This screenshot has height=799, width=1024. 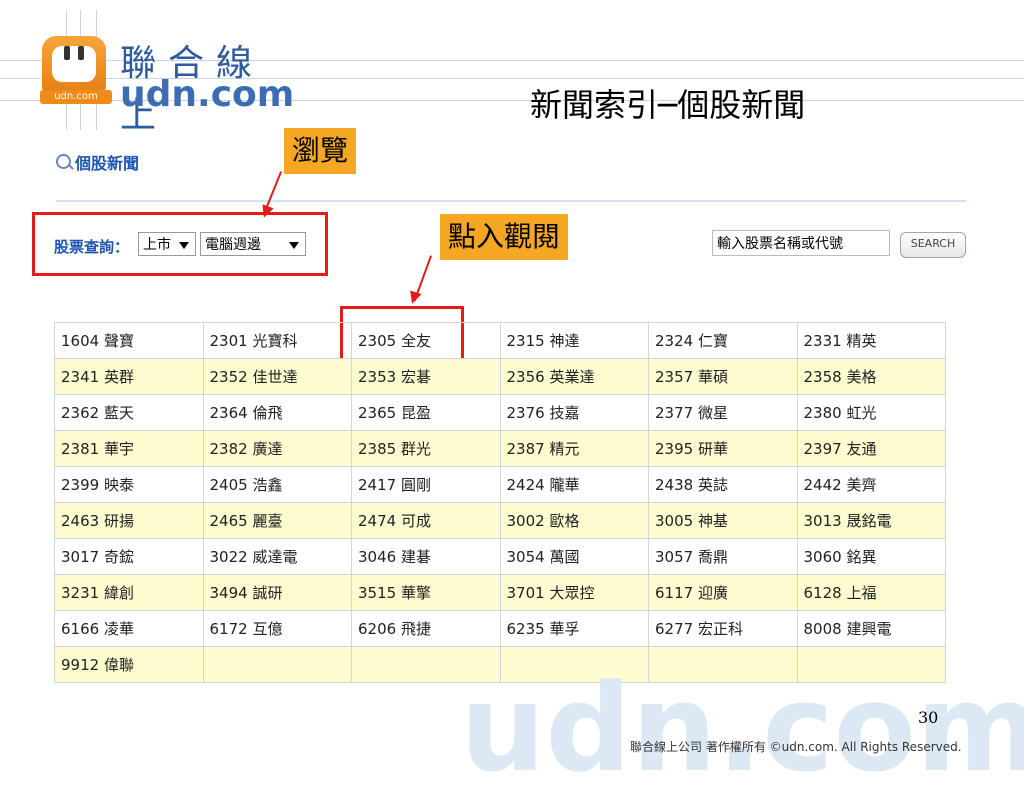 What do you see at coordinates (277, 412) in the screenshot?
I see `stock-link: 2364 倫飛` at bounding box center [277, 412].